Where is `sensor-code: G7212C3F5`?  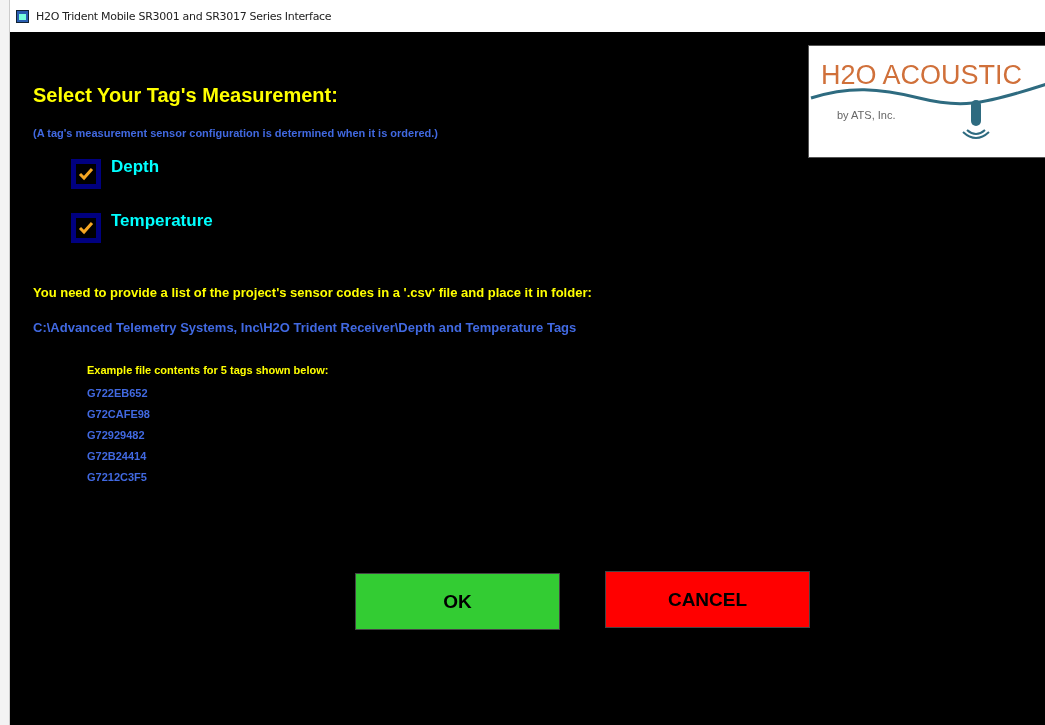 sensor-code: G7212C3F5 is located at coordinates (117, 477).